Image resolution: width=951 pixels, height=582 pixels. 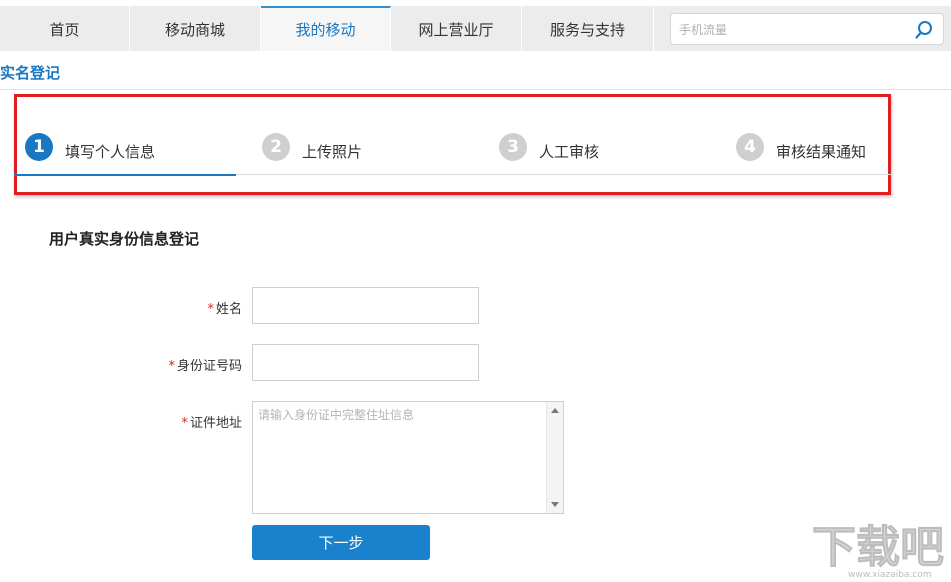 I want to click on svg-text: www.xiazaiba.com, so click(x=890, y=575).